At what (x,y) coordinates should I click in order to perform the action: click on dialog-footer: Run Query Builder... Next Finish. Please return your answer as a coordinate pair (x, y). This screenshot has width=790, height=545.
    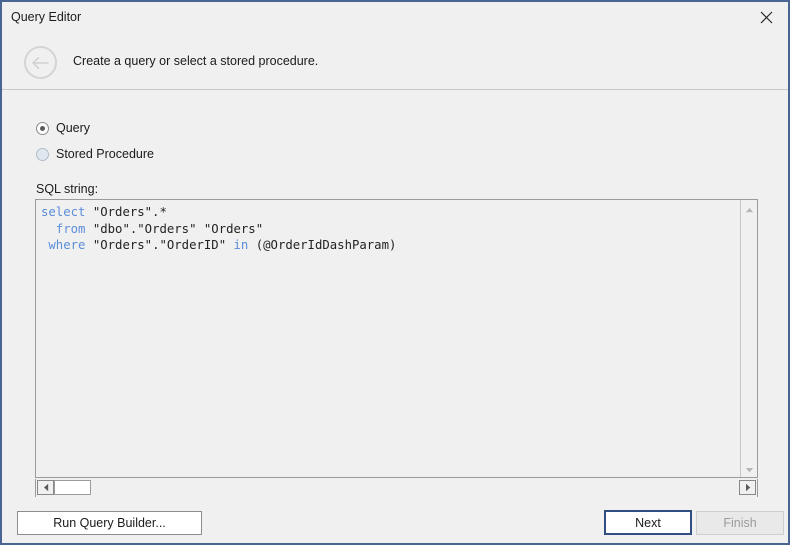
    Looking at the image, I should click on (395, 520).